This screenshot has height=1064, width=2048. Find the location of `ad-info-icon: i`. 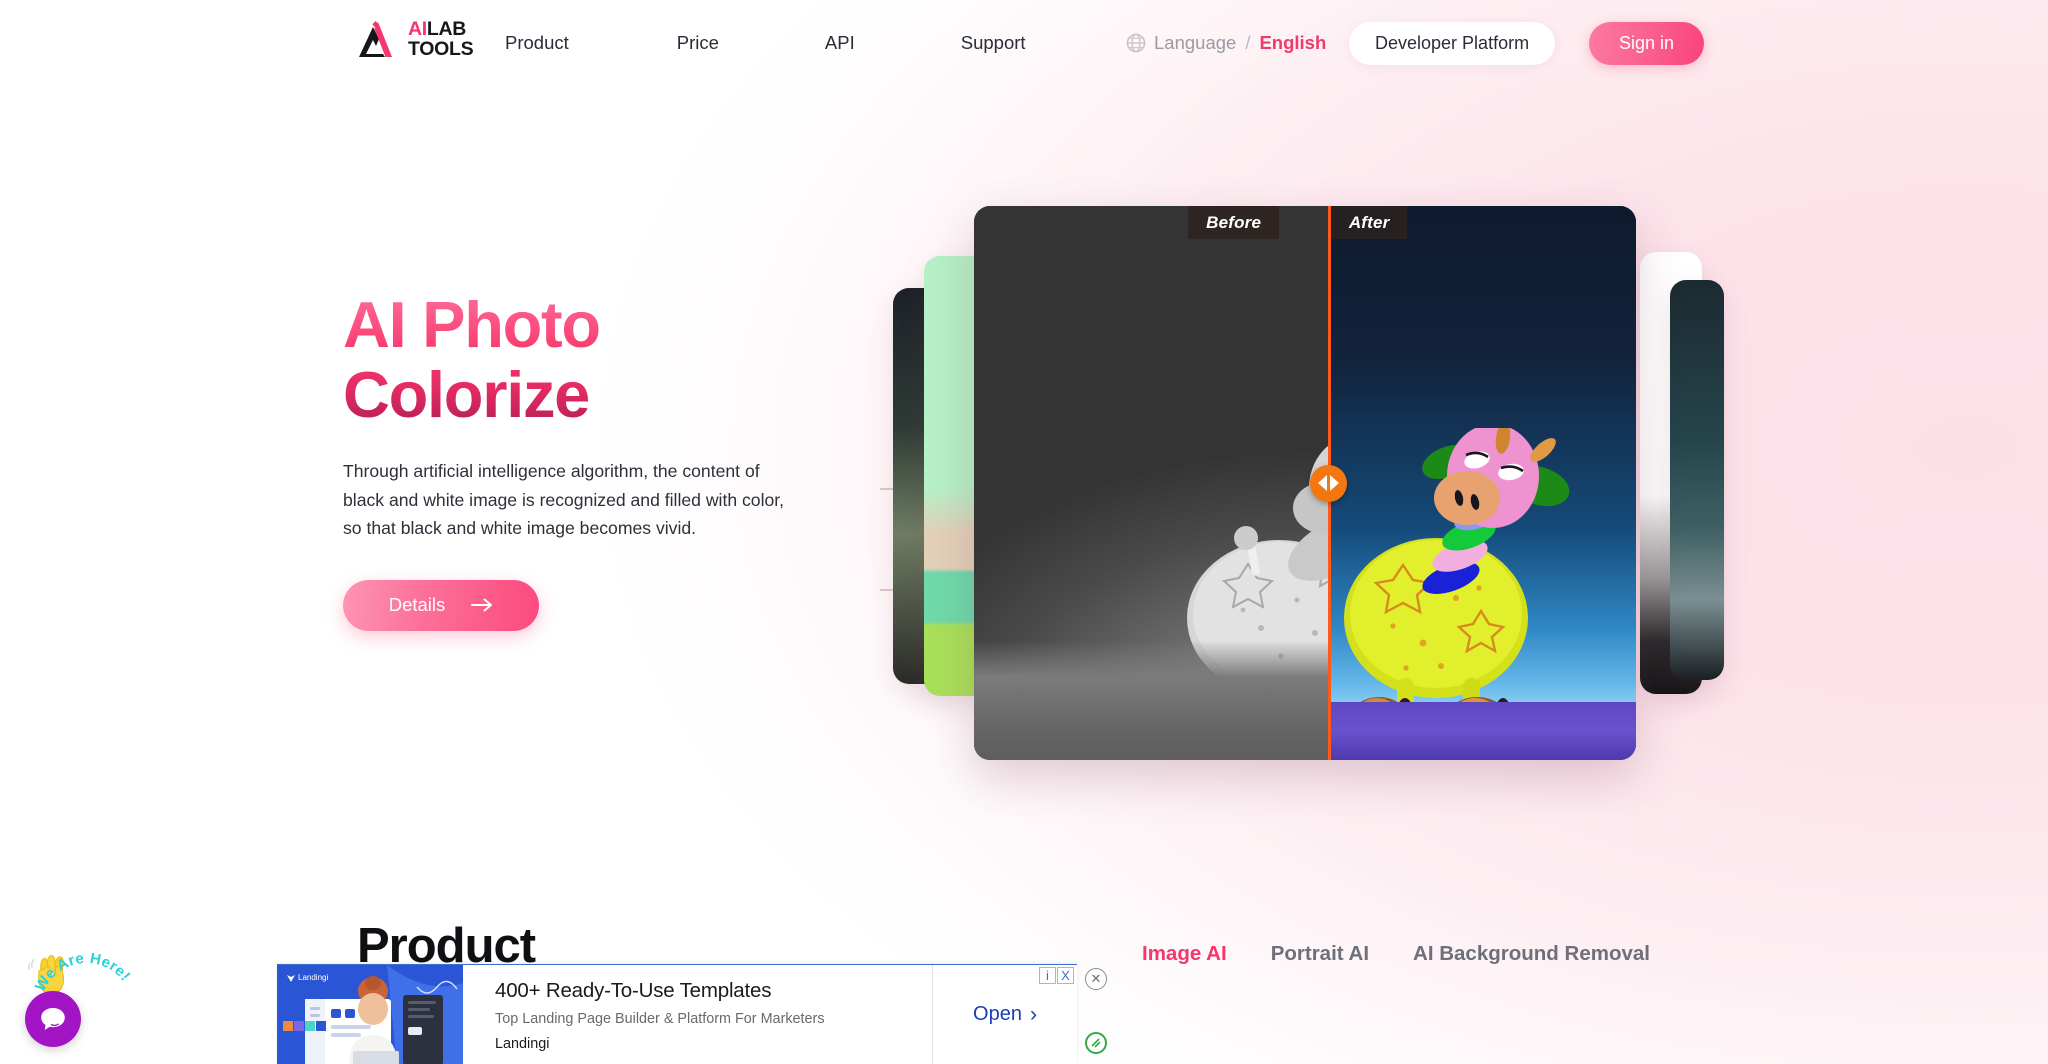

ad-info-icon: i is located at coordinates (1047, 975).